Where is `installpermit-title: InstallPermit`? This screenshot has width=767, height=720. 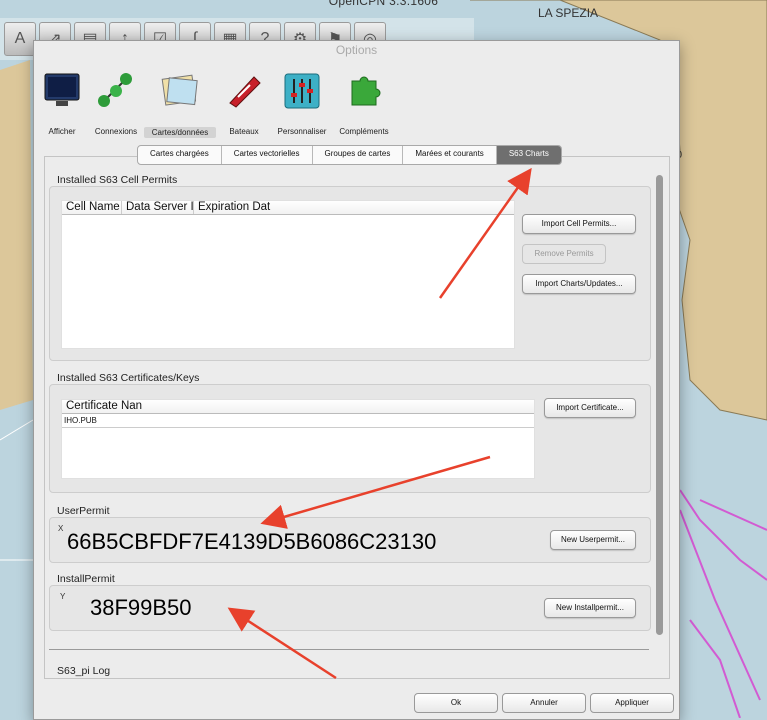
installpermit-title: InstallPermit is located at coordinates (86, 579).